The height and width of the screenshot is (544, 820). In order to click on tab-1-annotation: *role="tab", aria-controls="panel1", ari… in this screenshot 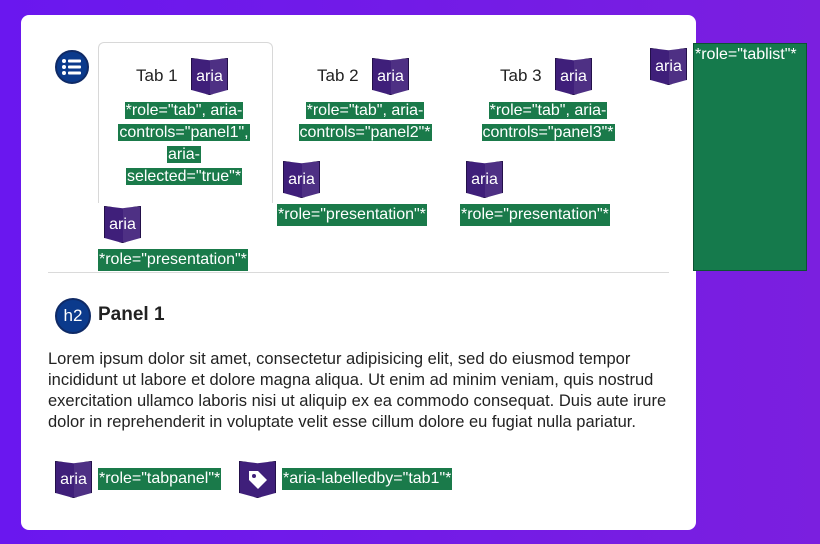, I will do `click(184, 143)`.